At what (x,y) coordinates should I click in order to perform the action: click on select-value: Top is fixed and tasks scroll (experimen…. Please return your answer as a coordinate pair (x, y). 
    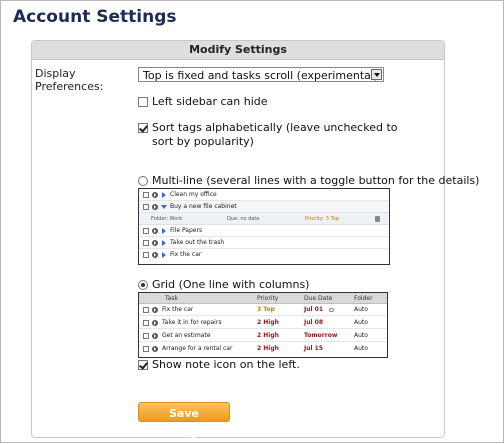
    Looking at the image, I should click on (261, 75).